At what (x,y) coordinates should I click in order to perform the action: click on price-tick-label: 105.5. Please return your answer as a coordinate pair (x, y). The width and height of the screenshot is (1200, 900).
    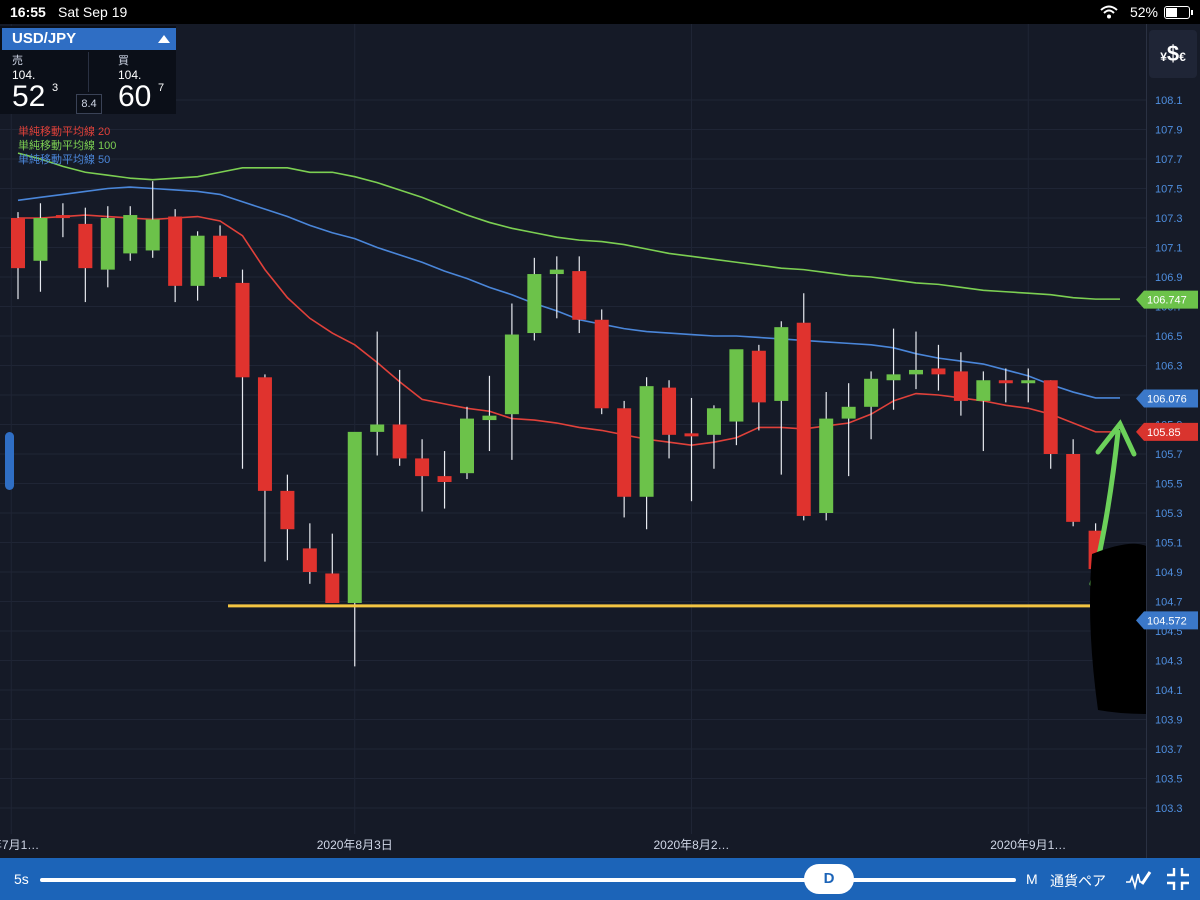
    Looking at the image, I should click on (1169, 485).